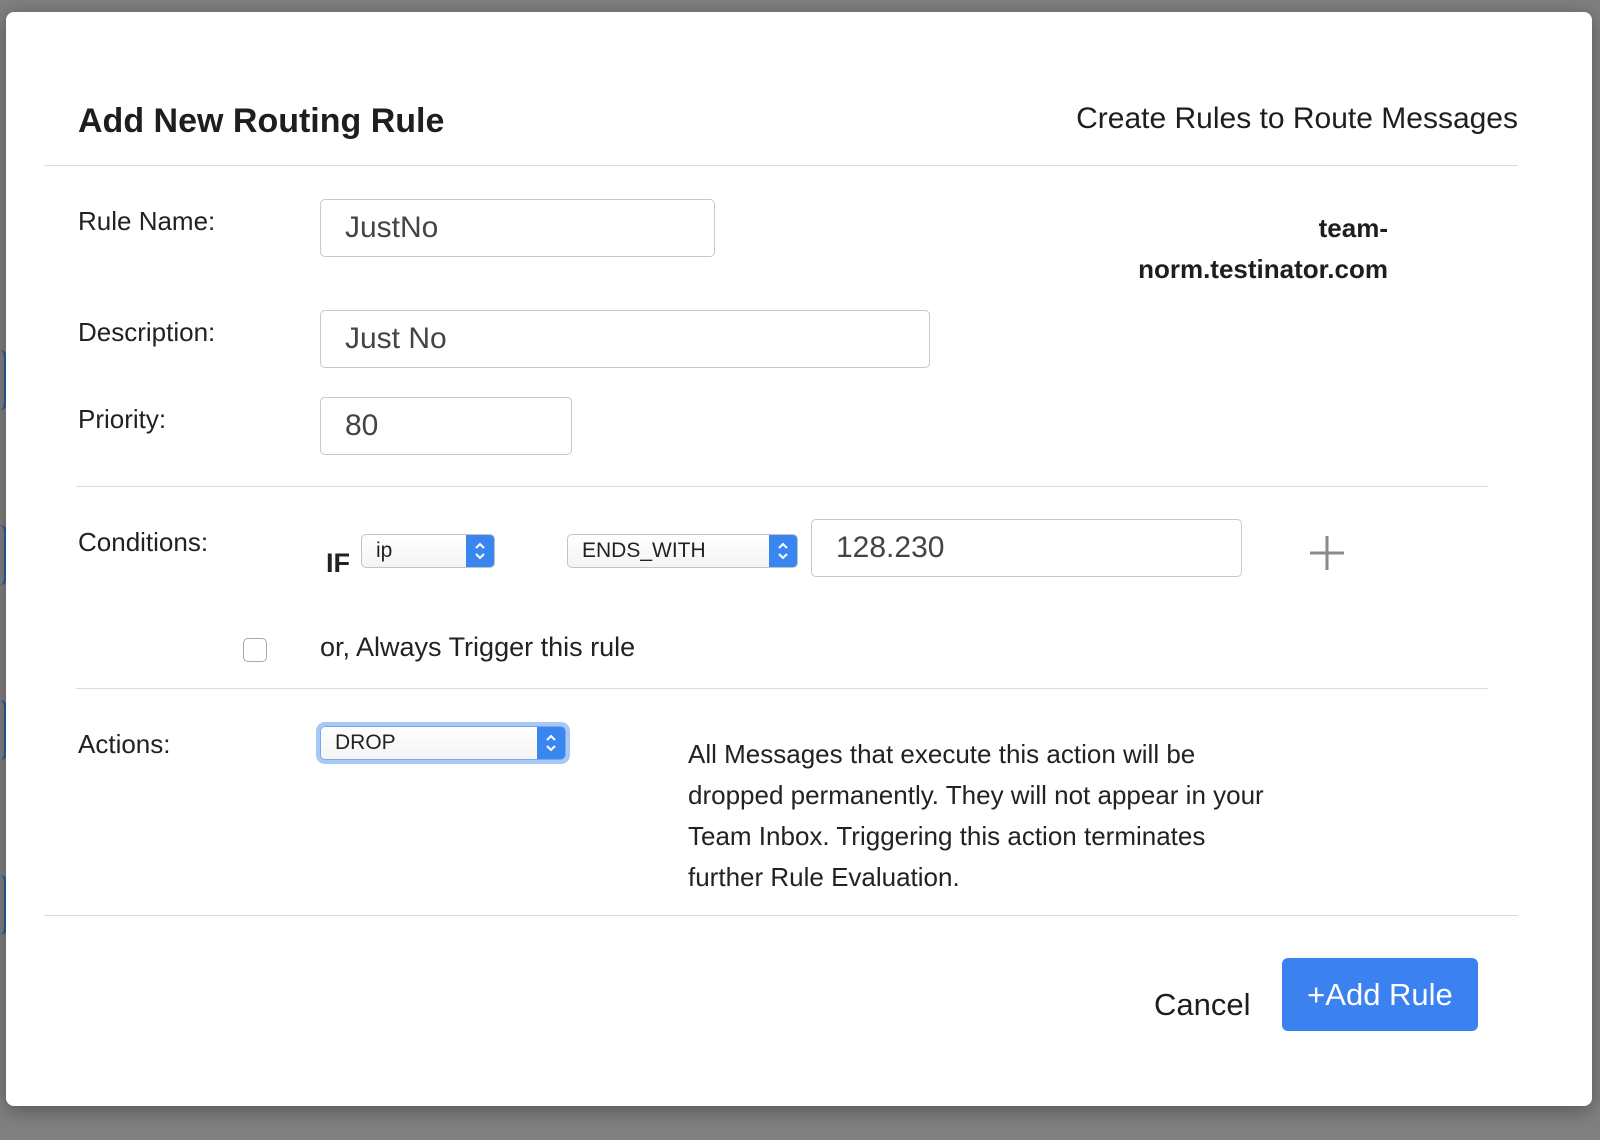  I want to click on cancel-button: Cancel, so click(1202, 1005).